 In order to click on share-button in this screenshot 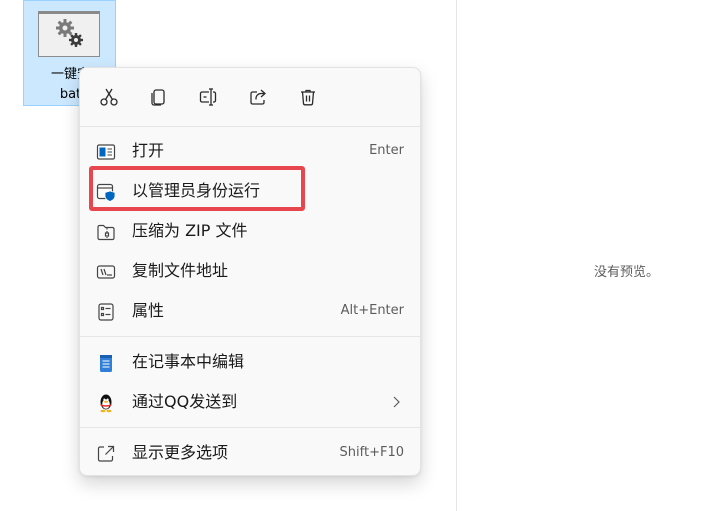, I will do `click(258, 97)`.